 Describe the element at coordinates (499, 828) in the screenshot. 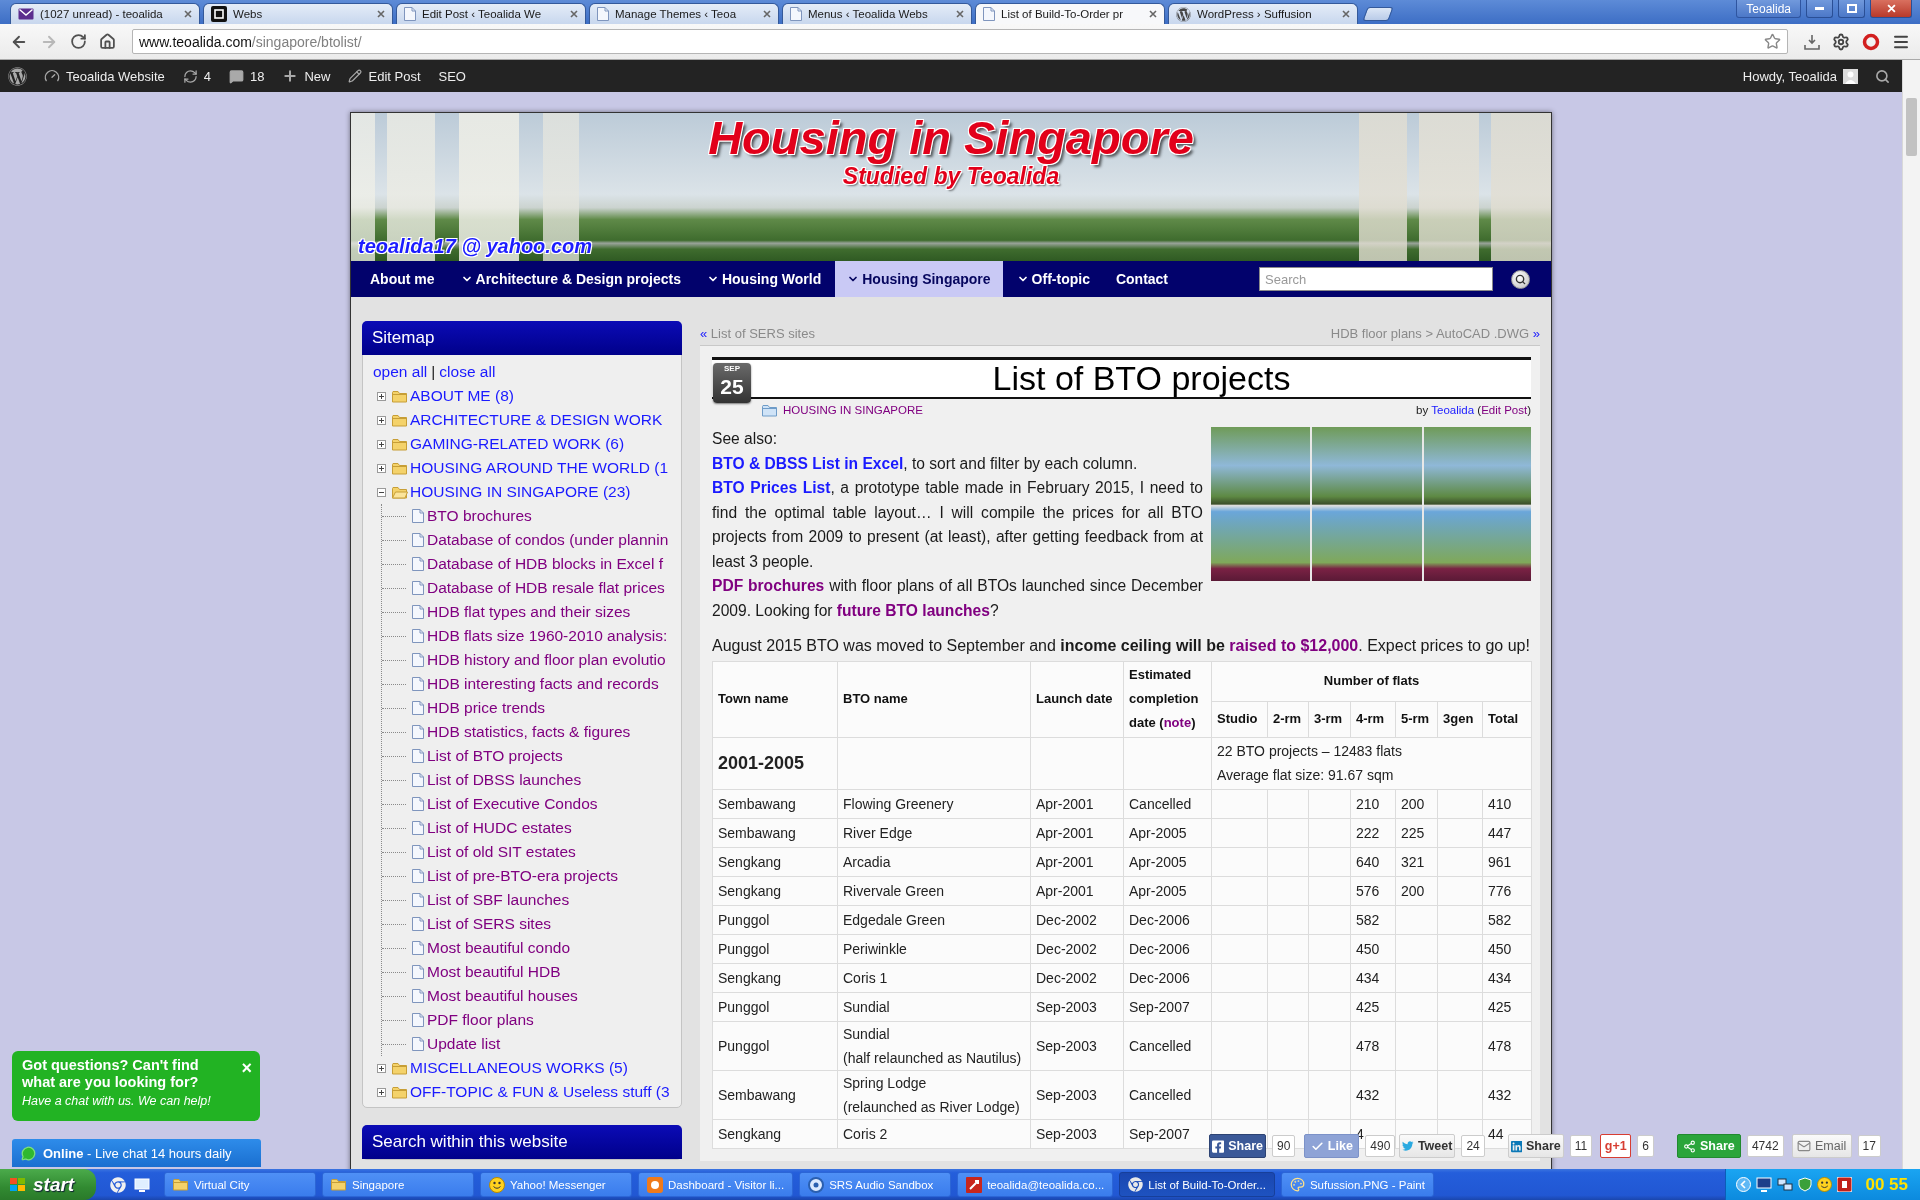

I see `sitemap-link: List of HUDC estates` at that location.